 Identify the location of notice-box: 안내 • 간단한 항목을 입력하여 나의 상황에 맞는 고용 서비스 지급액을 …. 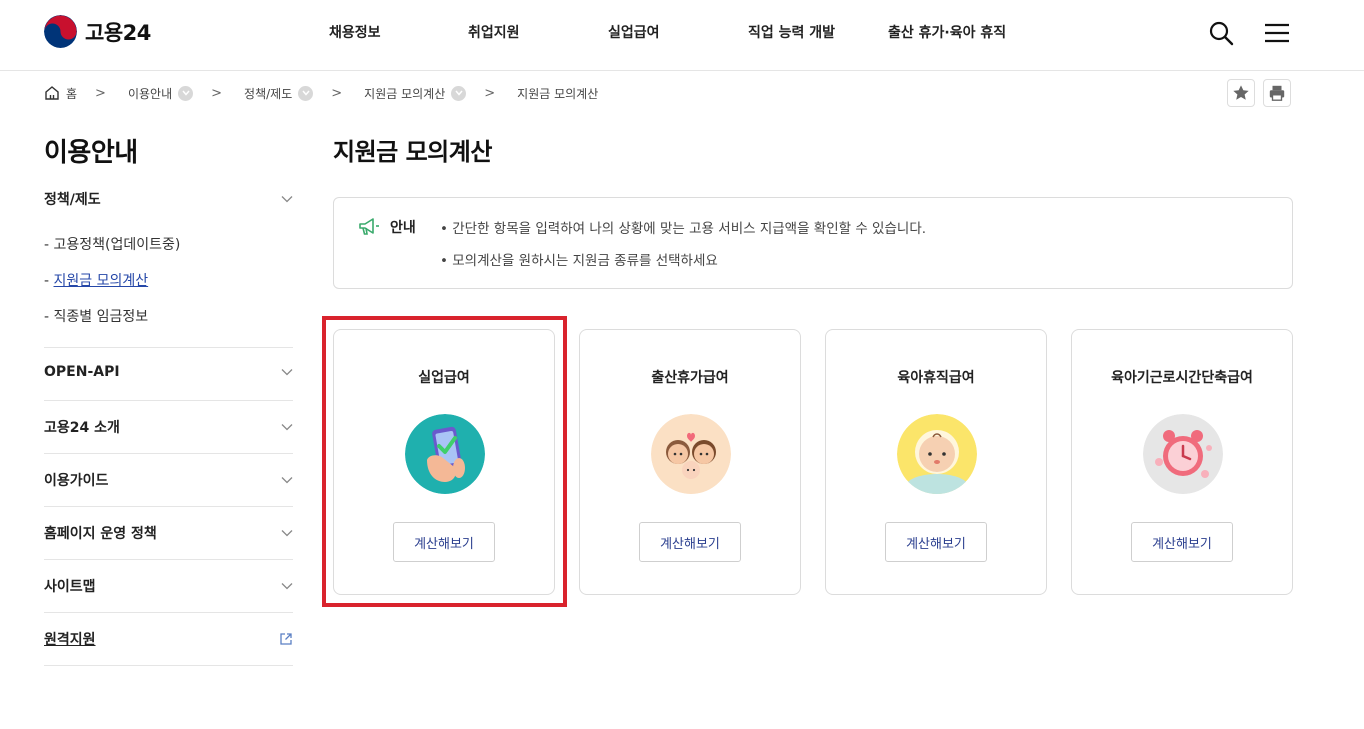
(813, 243).